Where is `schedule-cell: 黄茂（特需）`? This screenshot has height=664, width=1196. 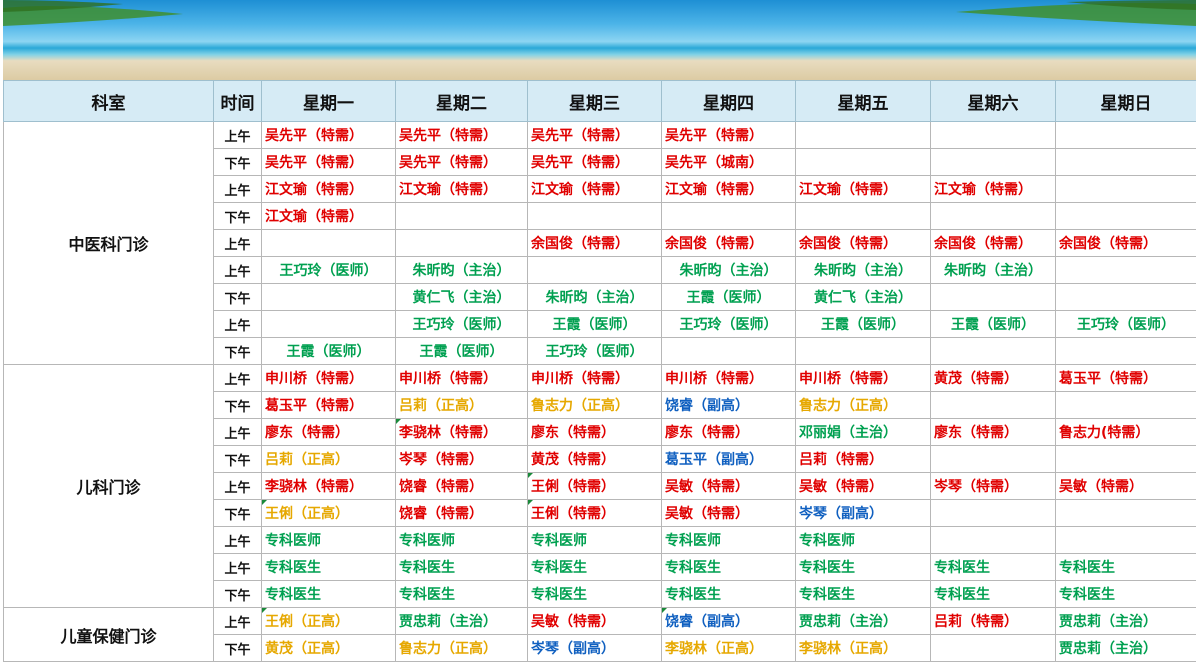 schedule-cell: 黄茂（特需） is located at coordinates (594, 459).